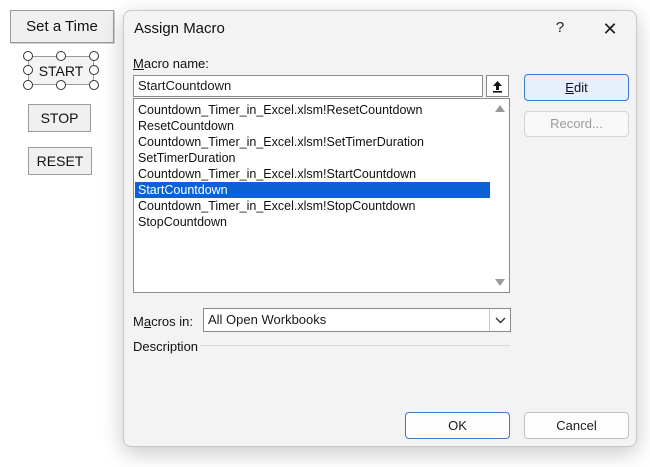 This screenshot has height=467, width=650. What do you see at coordinates (457, 425) in the screenshot?
I see `ok-button: OK` at bounding box center [457, 425].